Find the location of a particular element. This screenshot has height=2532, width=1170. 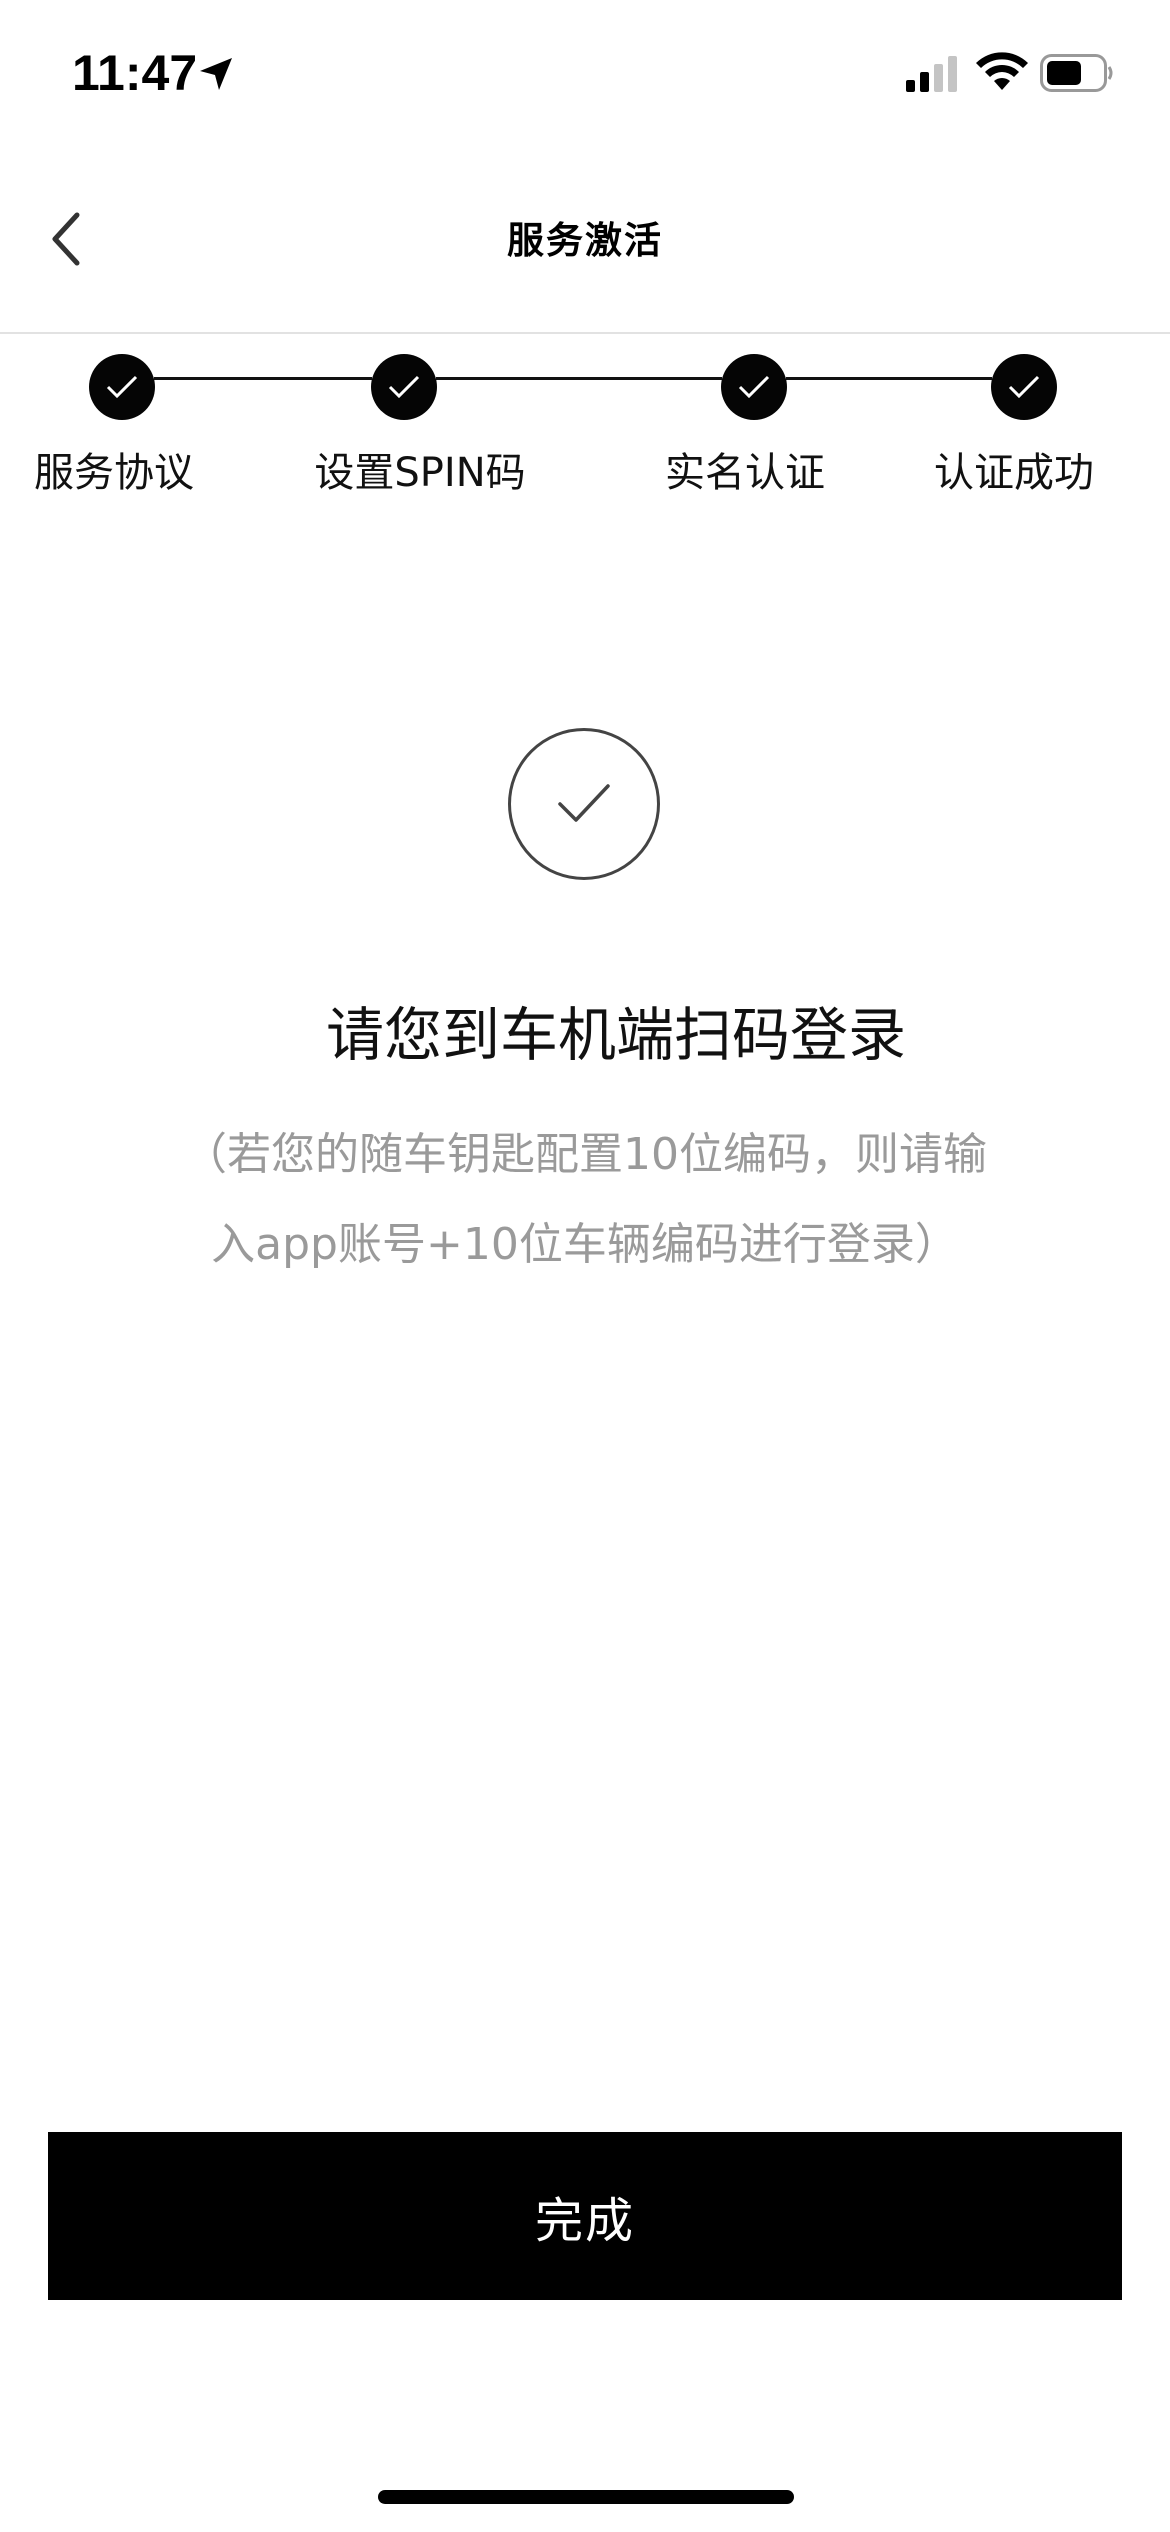

success-check-icon is located at coordinates (584, 804).